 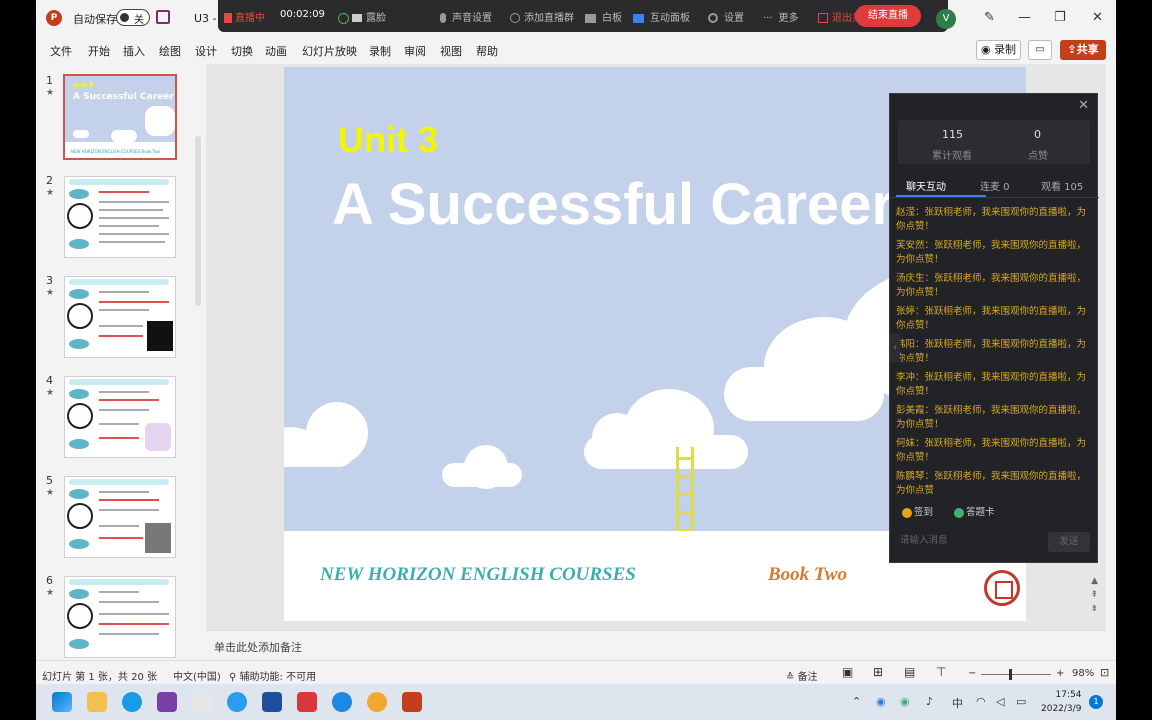 What do you see at coordinates (487, 51) in the screenshot?
I see `menu-help: 帮助` at bounding box center [487, 51].